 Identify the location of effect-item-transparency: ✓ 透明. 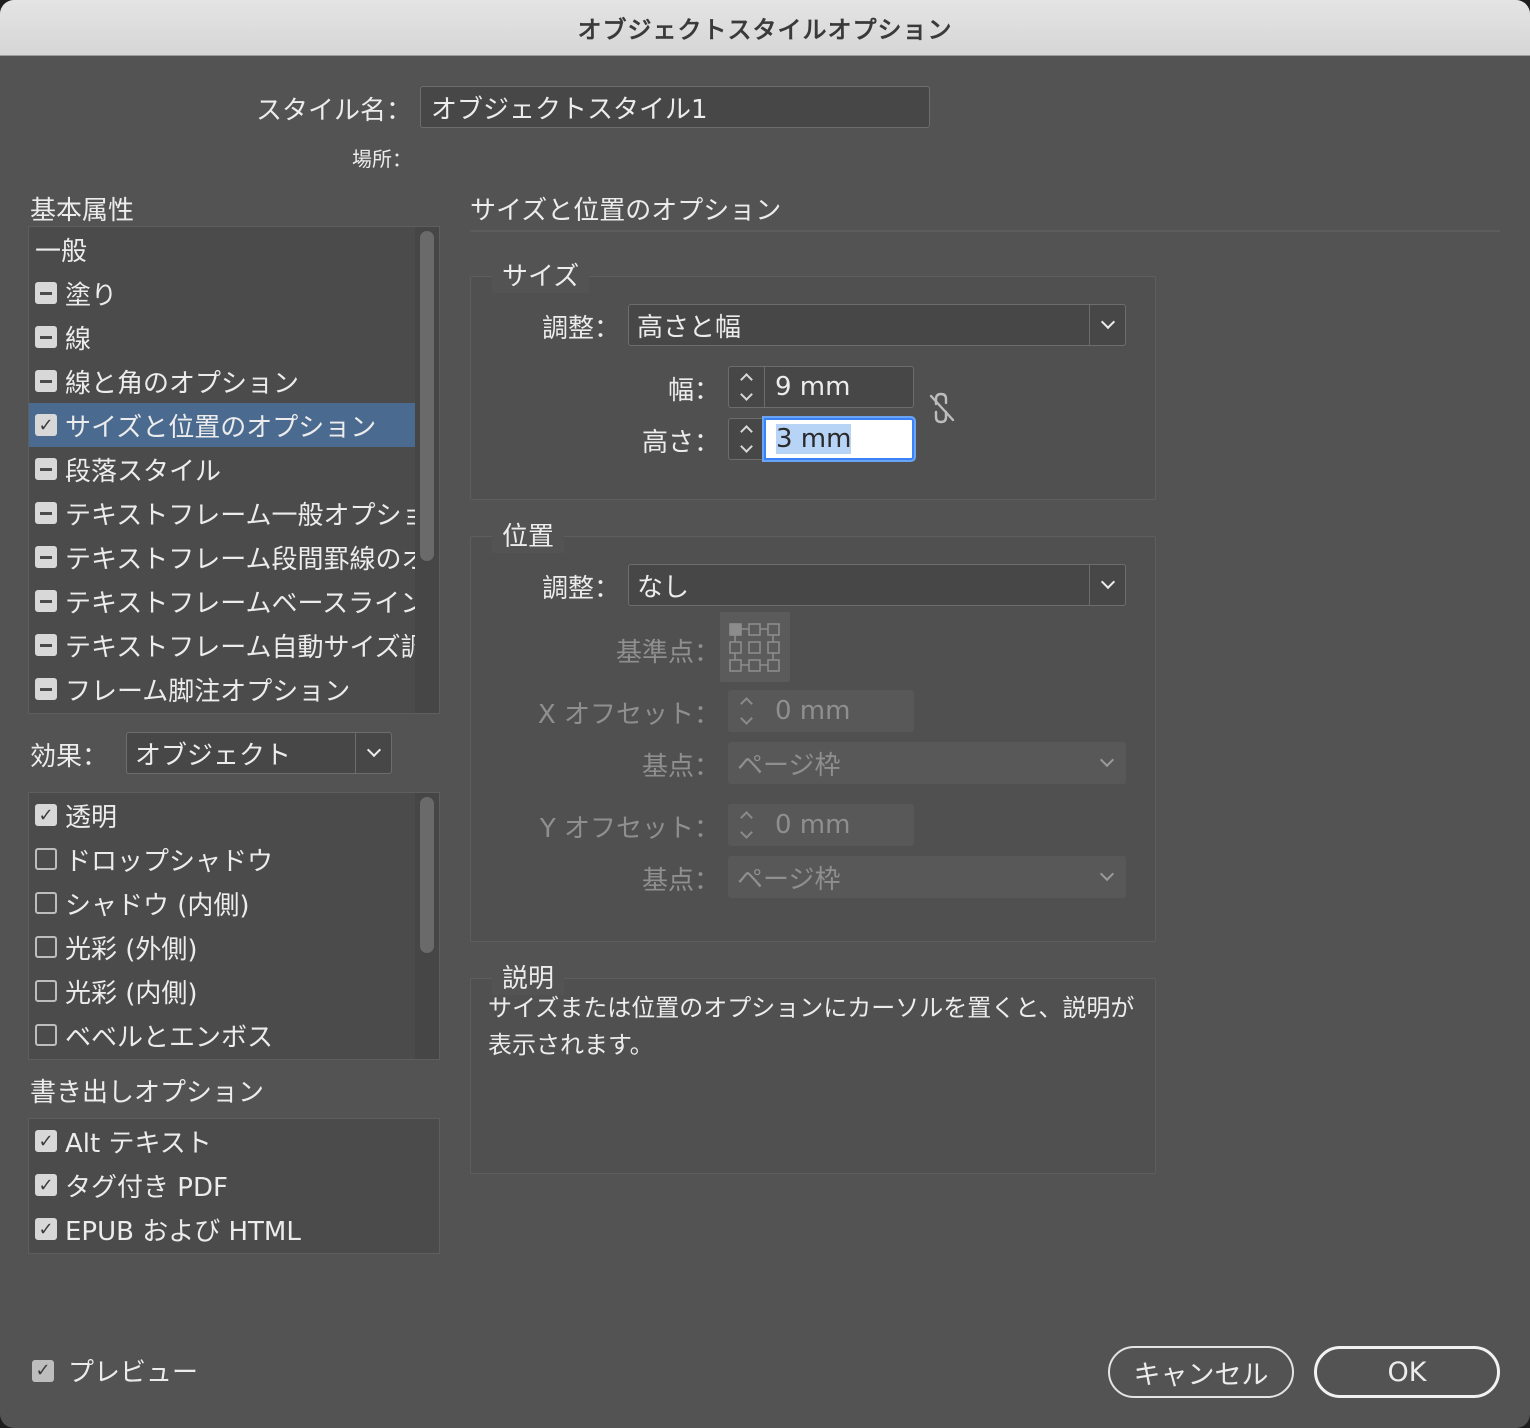
(222, 815).